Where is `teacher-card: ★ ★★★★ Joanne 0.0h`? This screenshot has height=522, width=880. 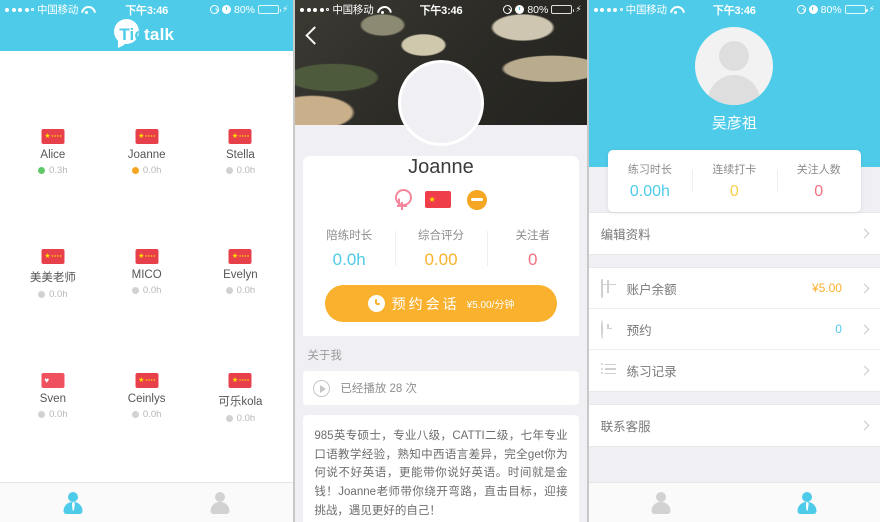 teacher-card: ★ ★★★★ Joanne 0.0h is located at coordinates (147, 120).